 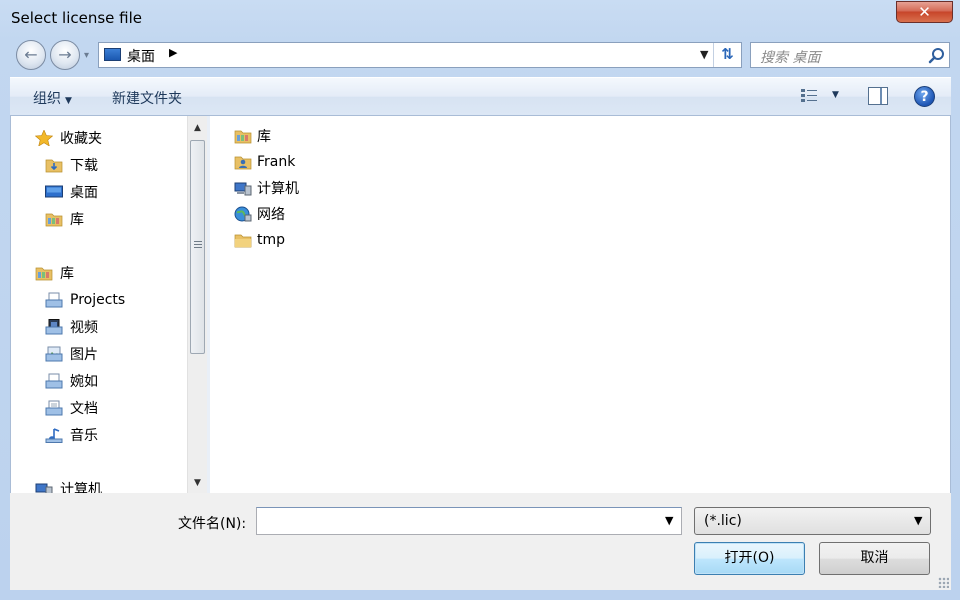 What do you see at coordinates (937, 56) in the screenshot?
I see `search-icon` at bounding box center [937, 56].